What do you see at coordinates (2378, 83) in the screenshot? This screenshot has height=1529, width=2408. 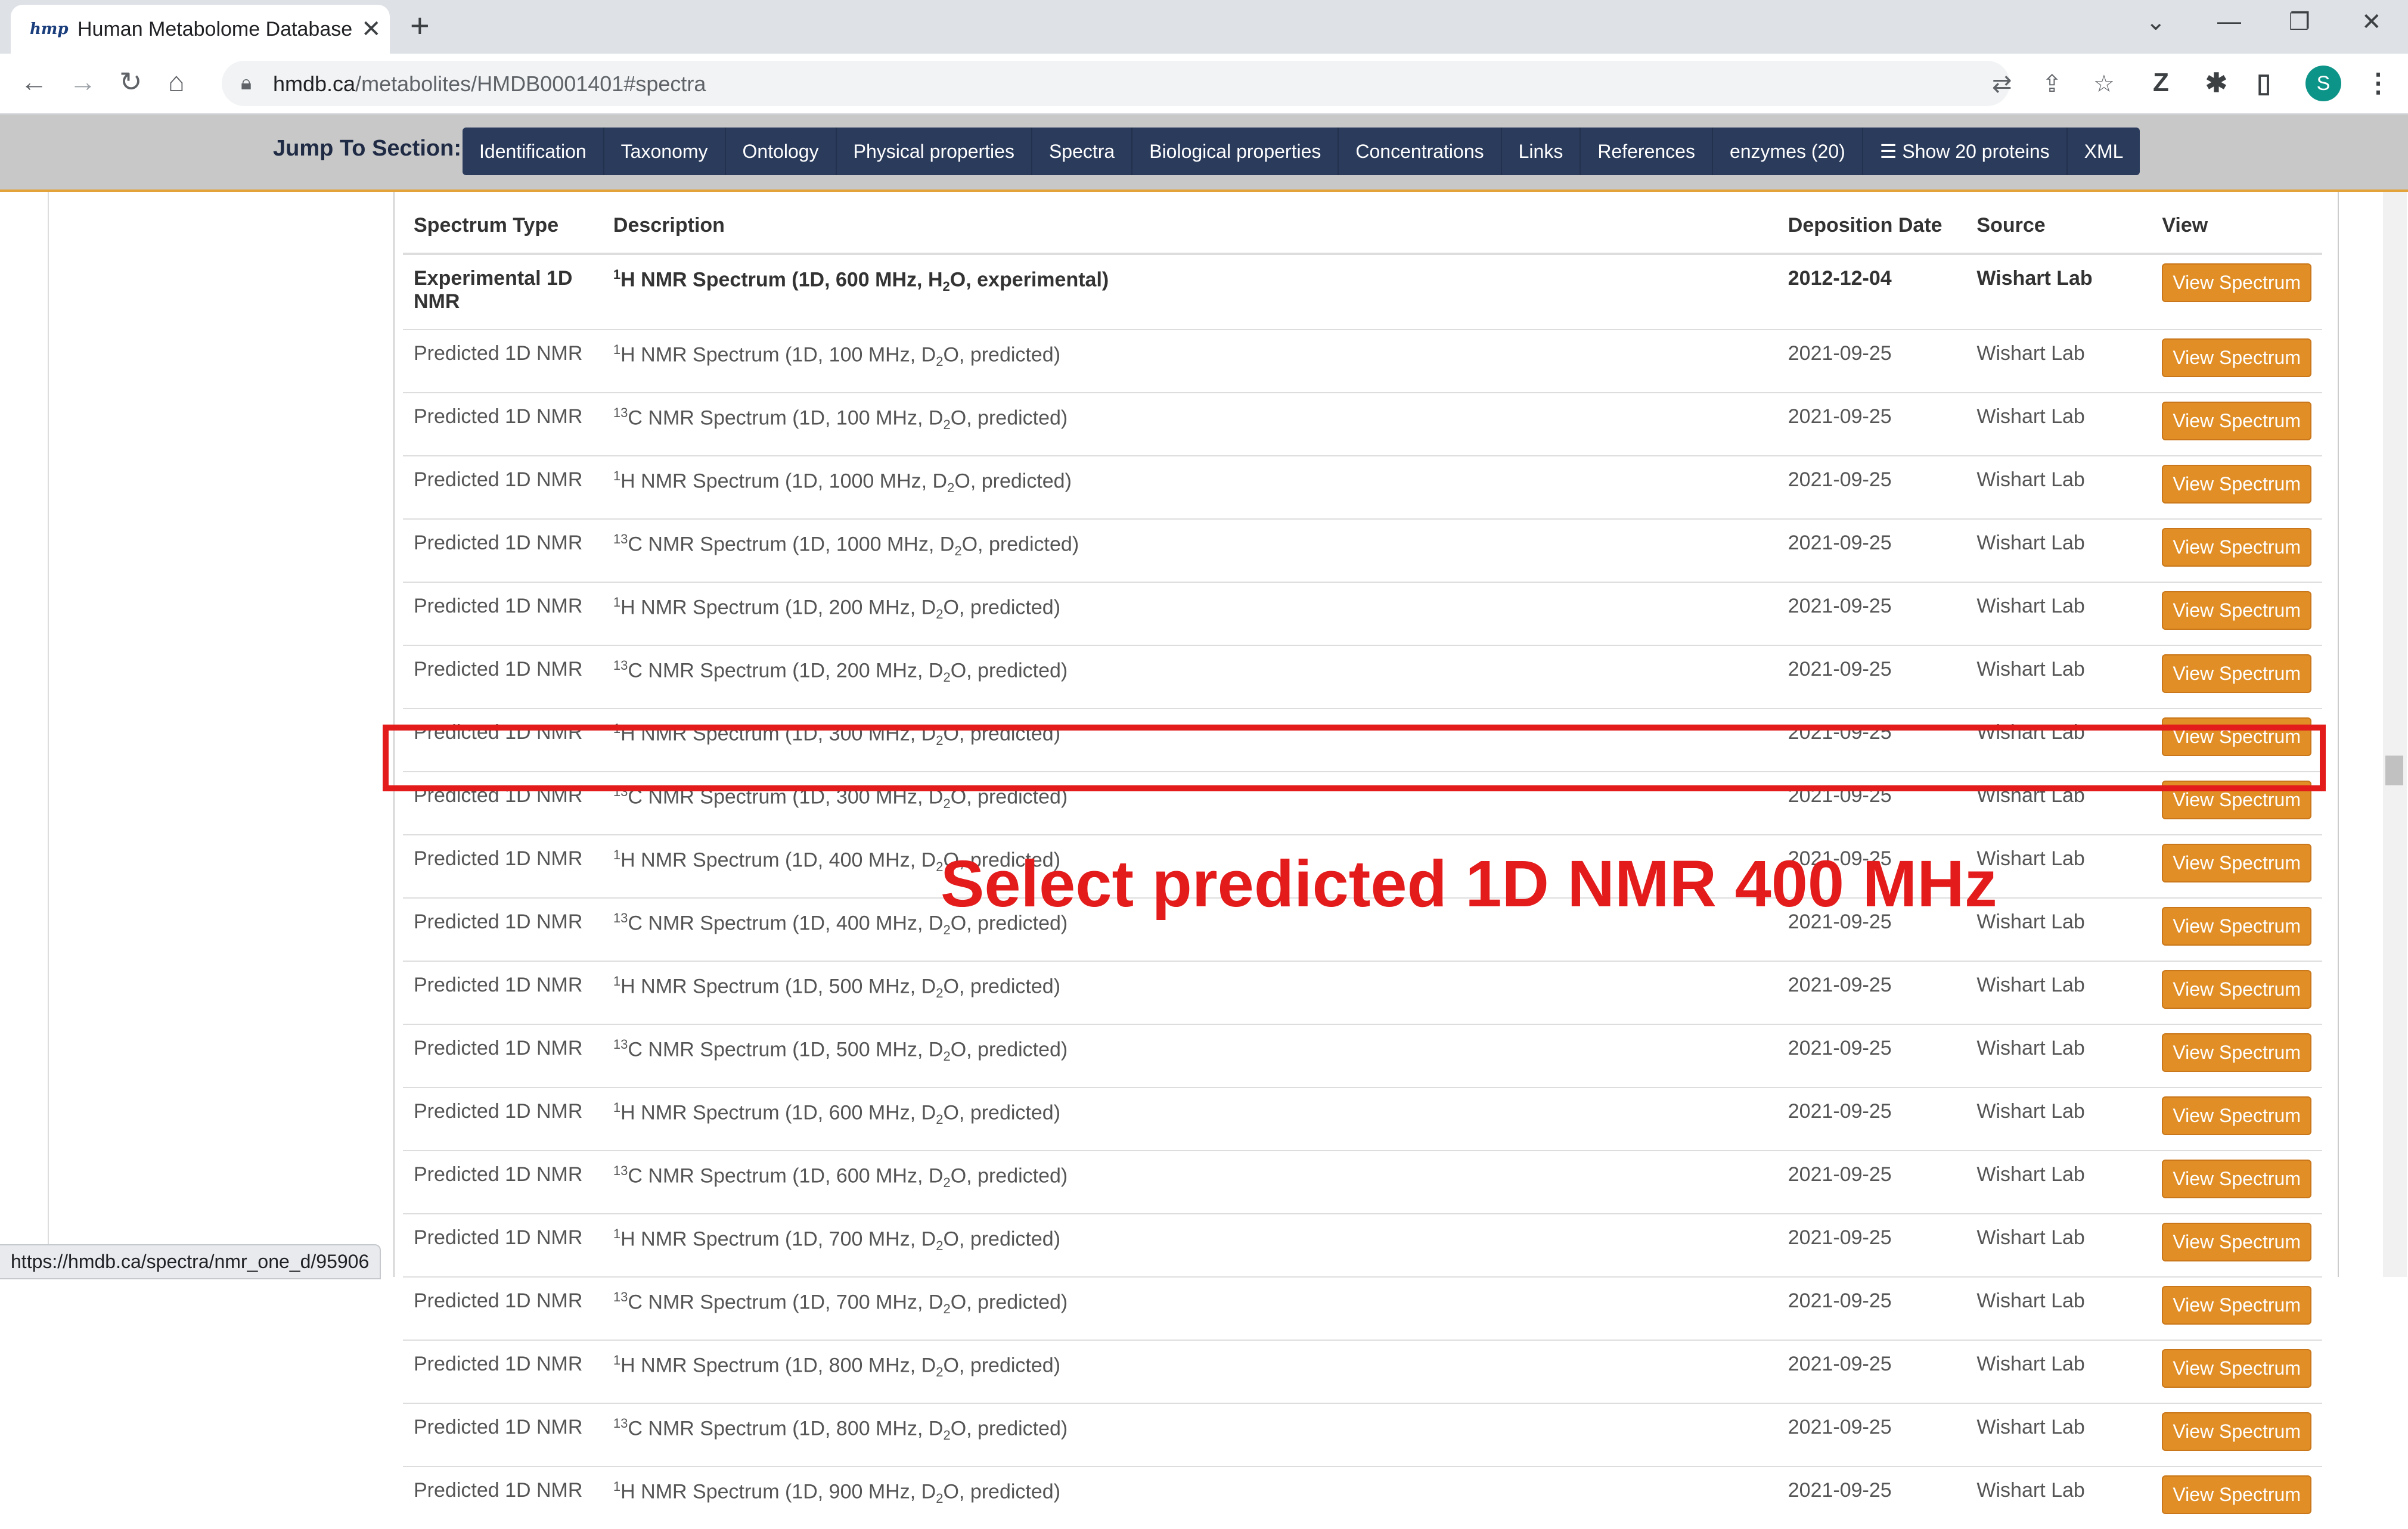 I see `browser-menu-icon: ⋮` at bounding box center [2378, 83].